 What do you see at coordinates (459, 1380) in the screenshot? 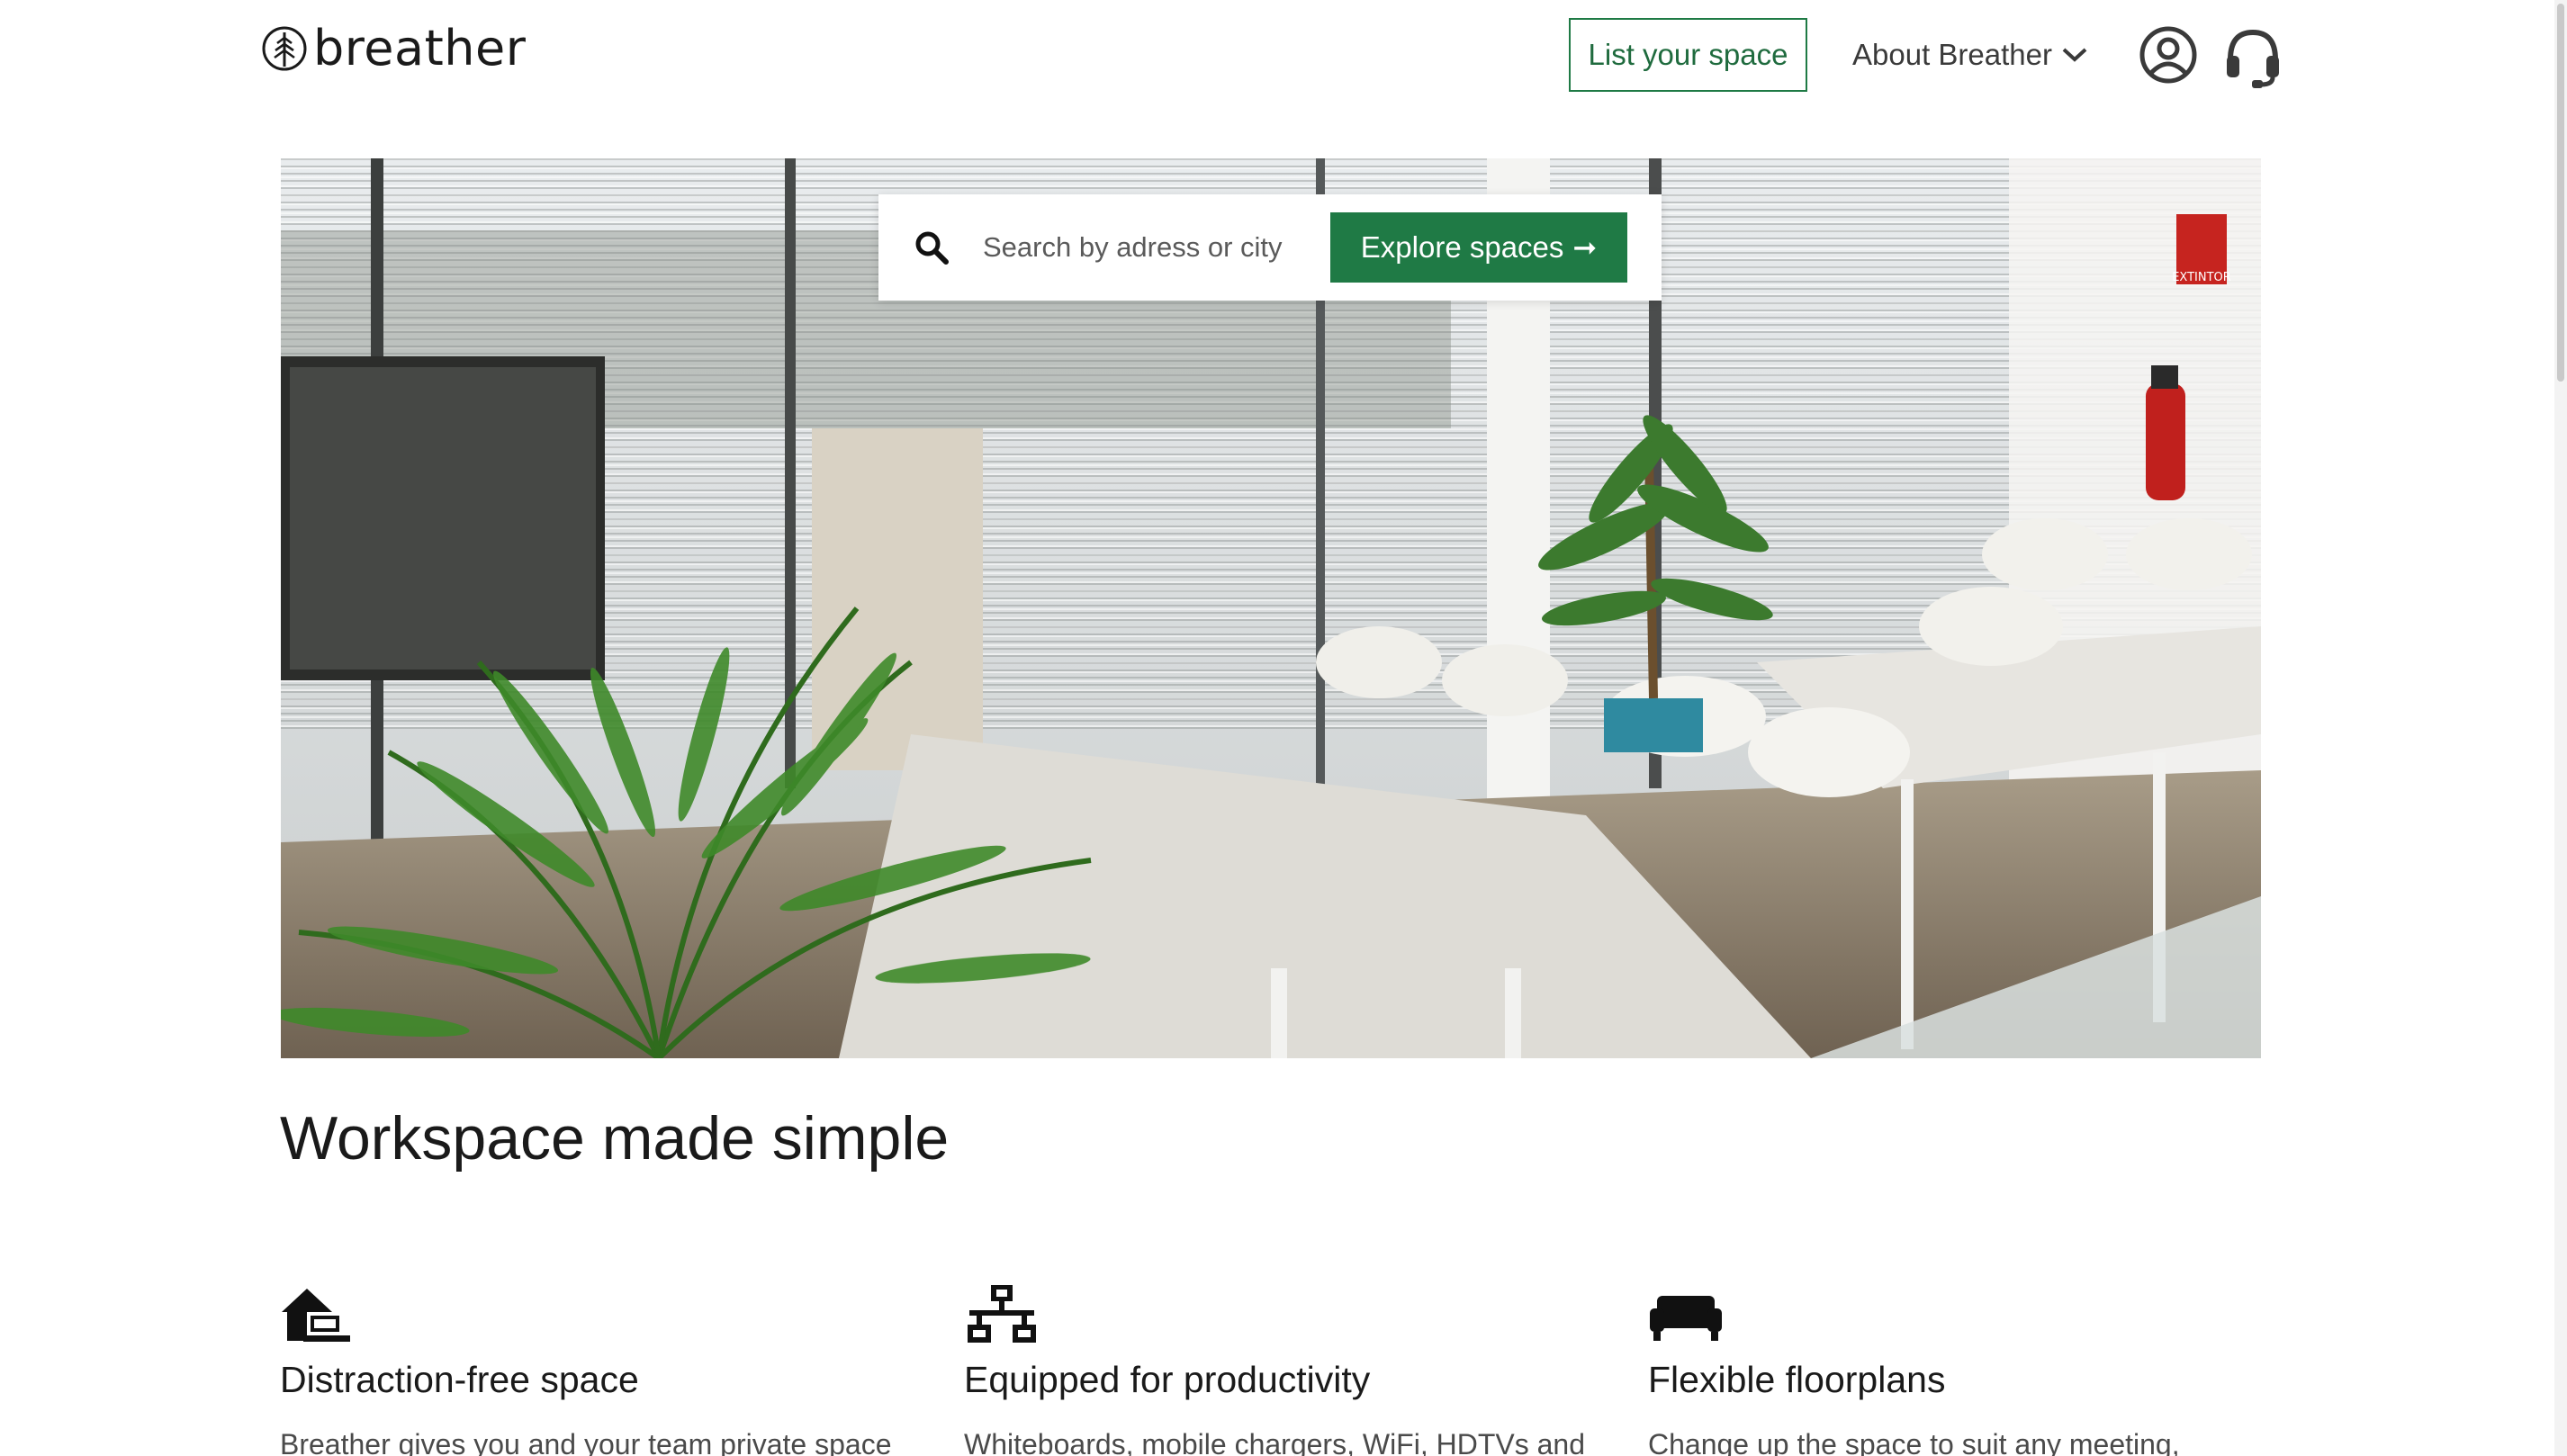
I see `feature-title: Distraction-free space` at bounding box center [459, 1380].